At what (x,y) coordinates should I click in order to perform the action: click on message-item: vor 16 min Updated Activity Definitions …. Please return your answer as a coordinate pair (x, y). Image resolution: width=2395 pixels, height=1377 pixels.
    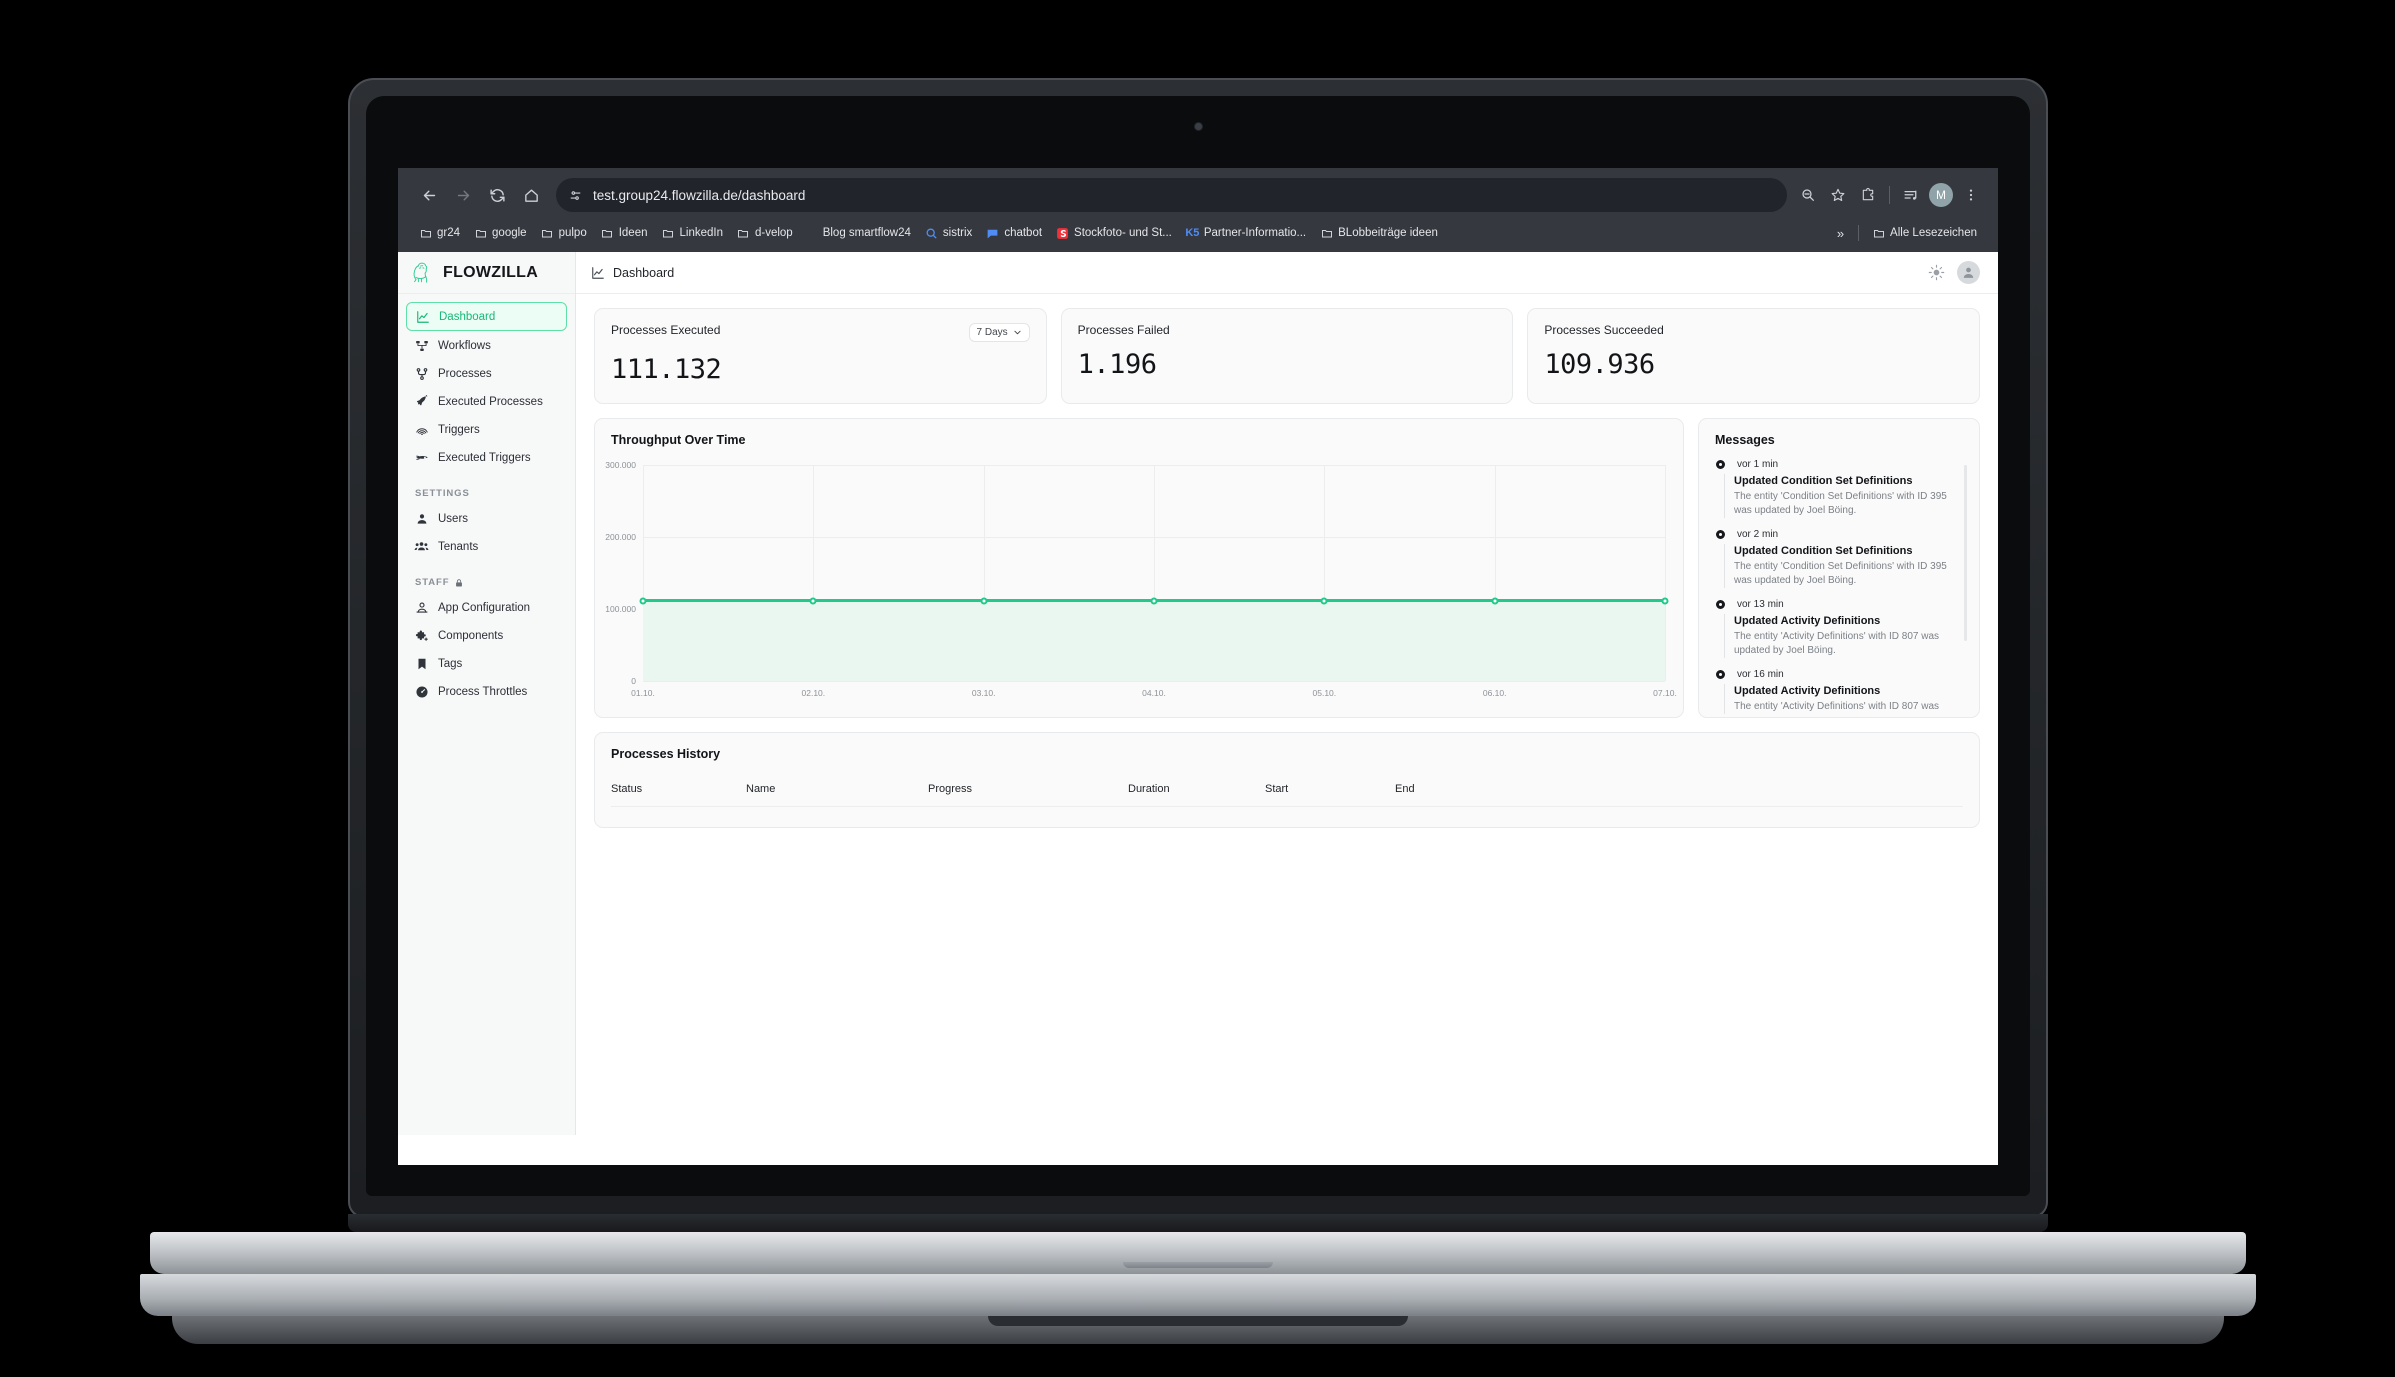
    Looking at the image, I should click on (1840, 691).